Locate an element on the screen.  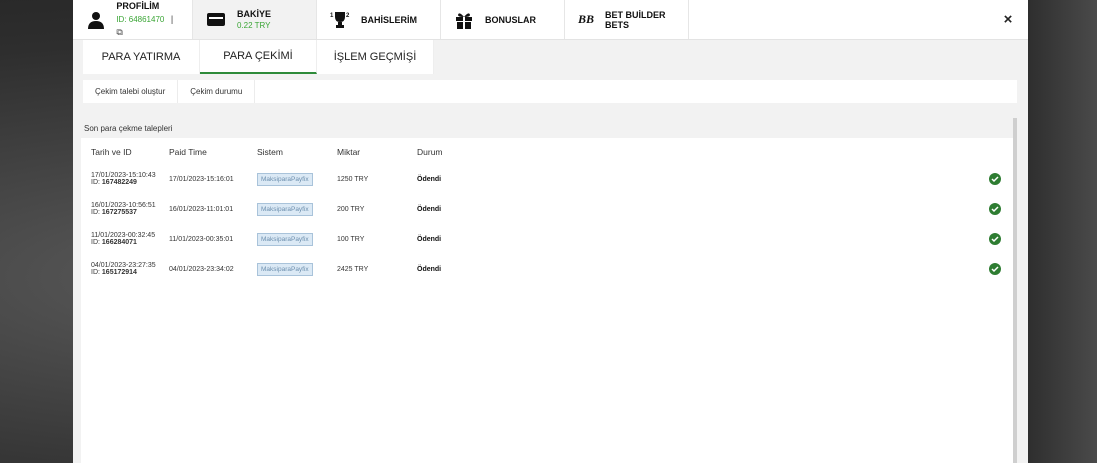
gift-icon is located at coordinates (464, 20).